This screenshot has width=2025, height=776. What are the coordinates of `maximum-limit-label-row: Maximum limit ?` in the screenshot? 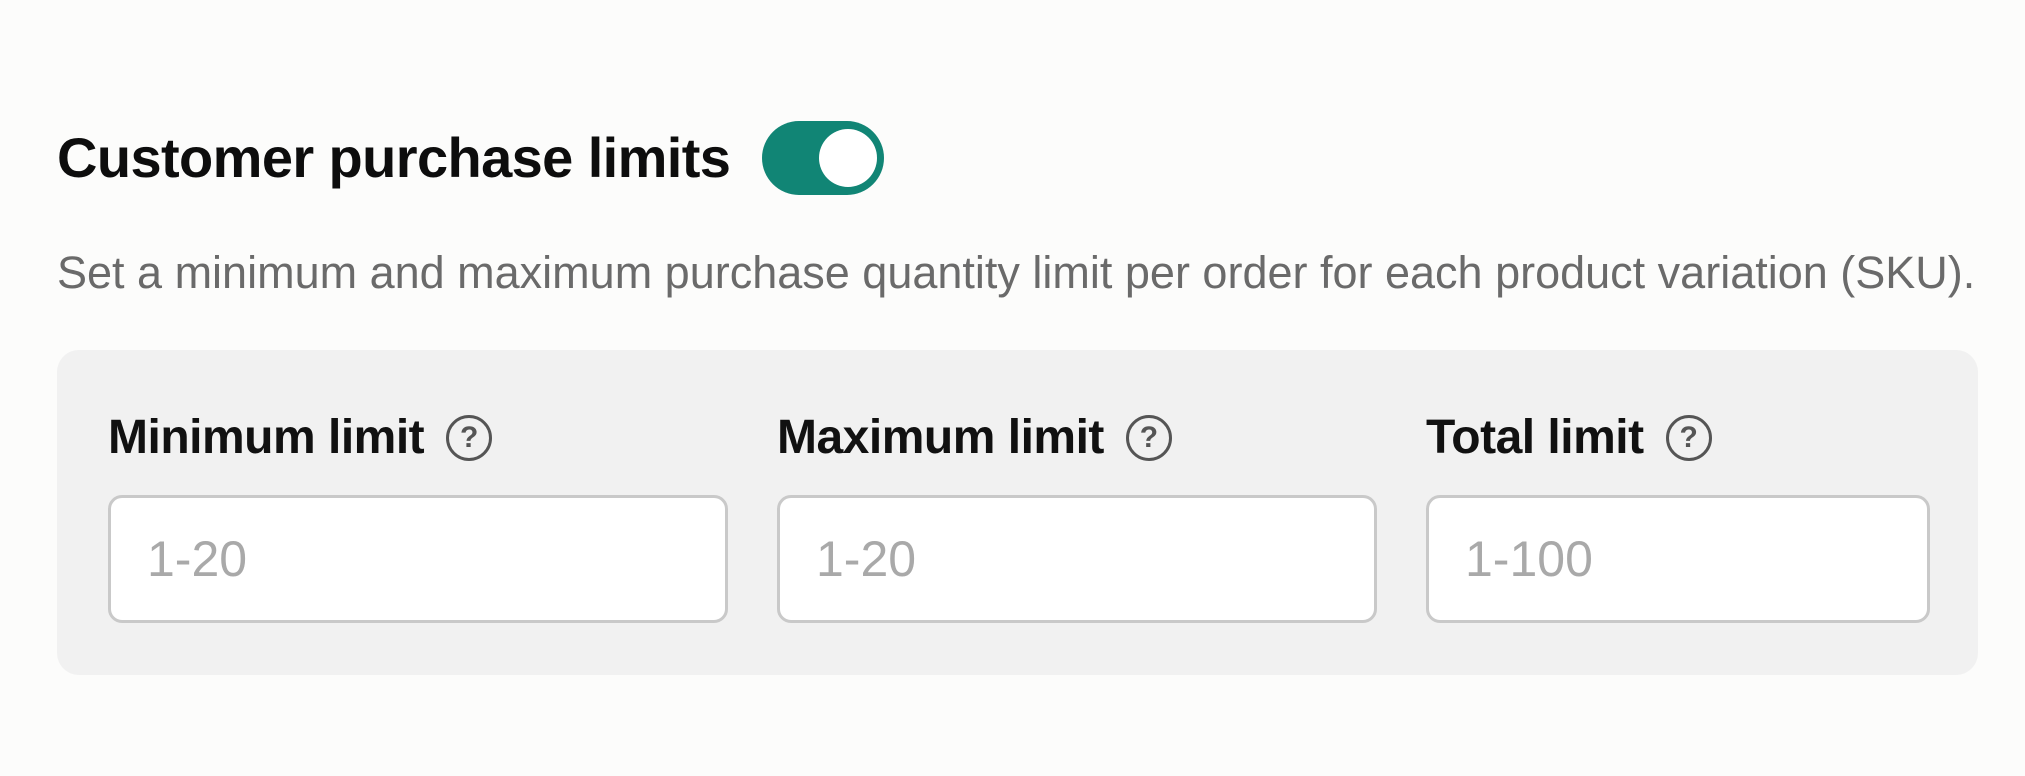 It's located at (974, 437).